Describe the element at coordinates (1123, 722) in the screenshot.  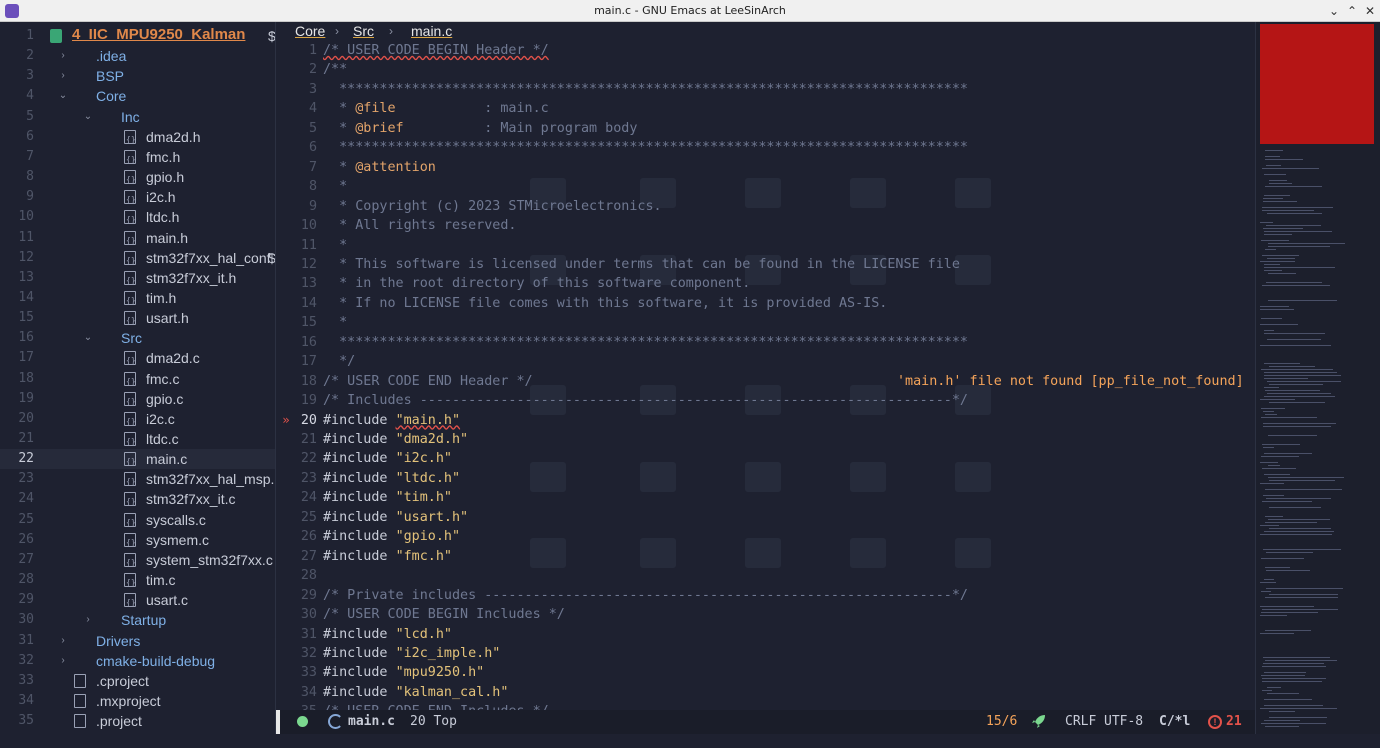
I see `encoding-indicator: UTF-8` at that location.